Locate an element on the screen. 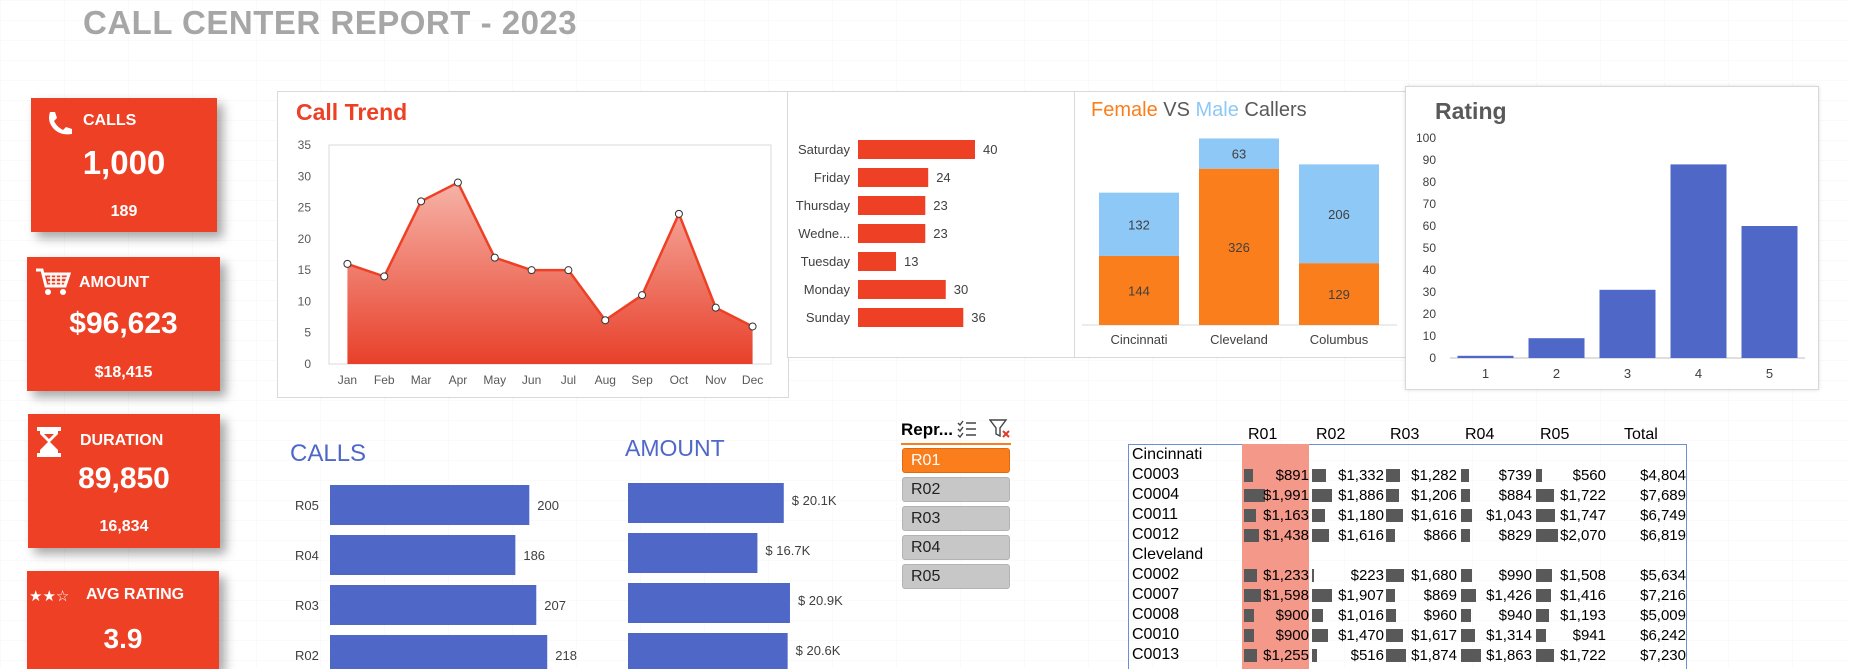  pivot-cell: $5,009 is located at coordinates (1663, 615).